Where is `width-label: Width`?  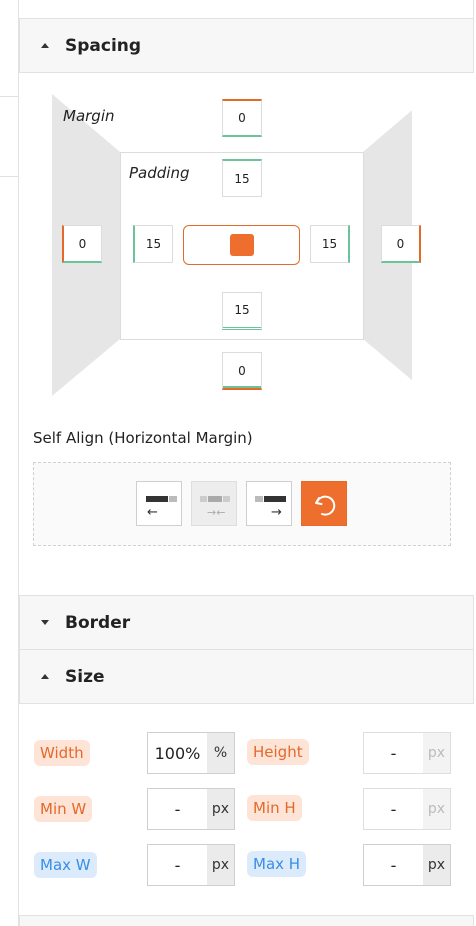
width-label: Width is located at coordinates (62, 753).